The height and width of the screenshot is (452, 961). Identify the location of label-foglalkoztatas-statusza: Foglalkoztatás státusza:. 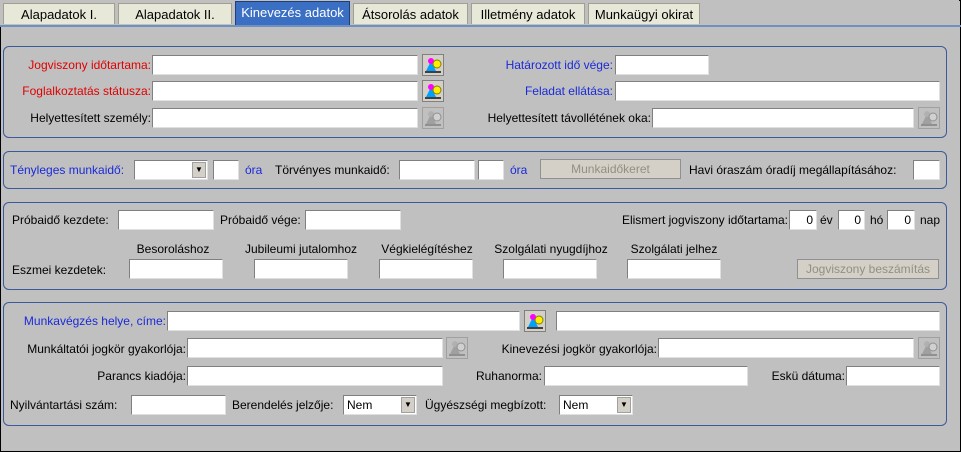
(86, 91).